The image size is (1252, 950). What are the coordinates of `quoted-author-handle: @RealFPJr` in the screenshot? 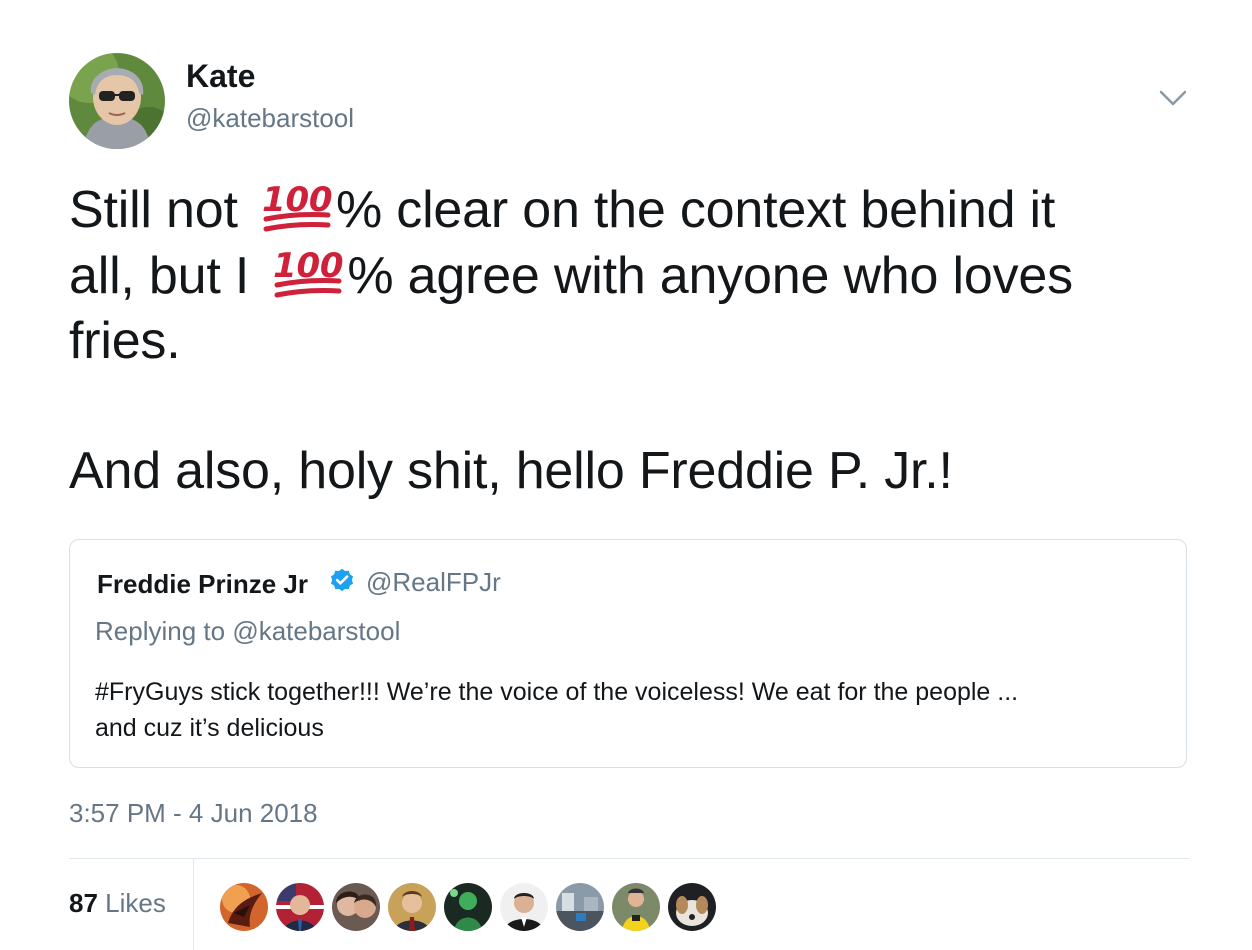 It's located at (433, 582).